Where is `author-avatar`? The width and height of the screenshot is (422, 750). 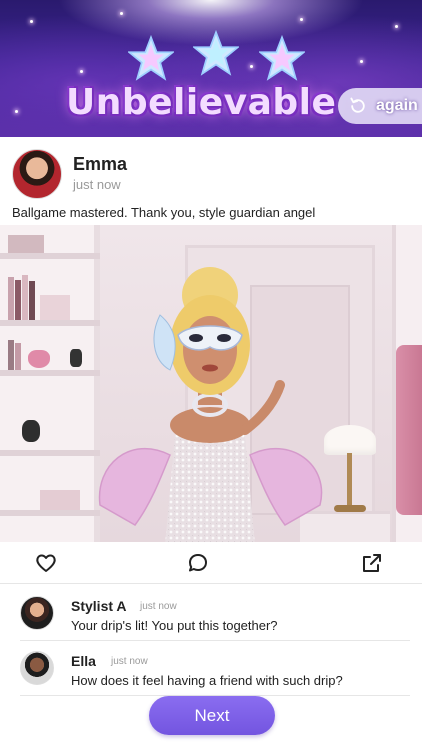 author-avatar is located at coordinates (37, 174).